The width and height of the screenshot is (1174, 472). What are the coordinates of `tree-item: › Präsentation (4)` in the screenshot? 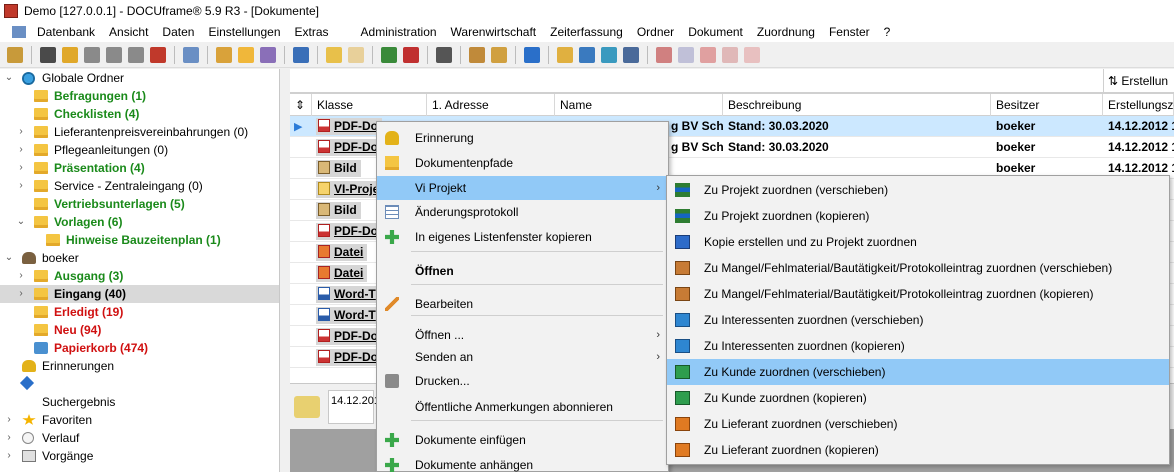 It's located at (139, 168).